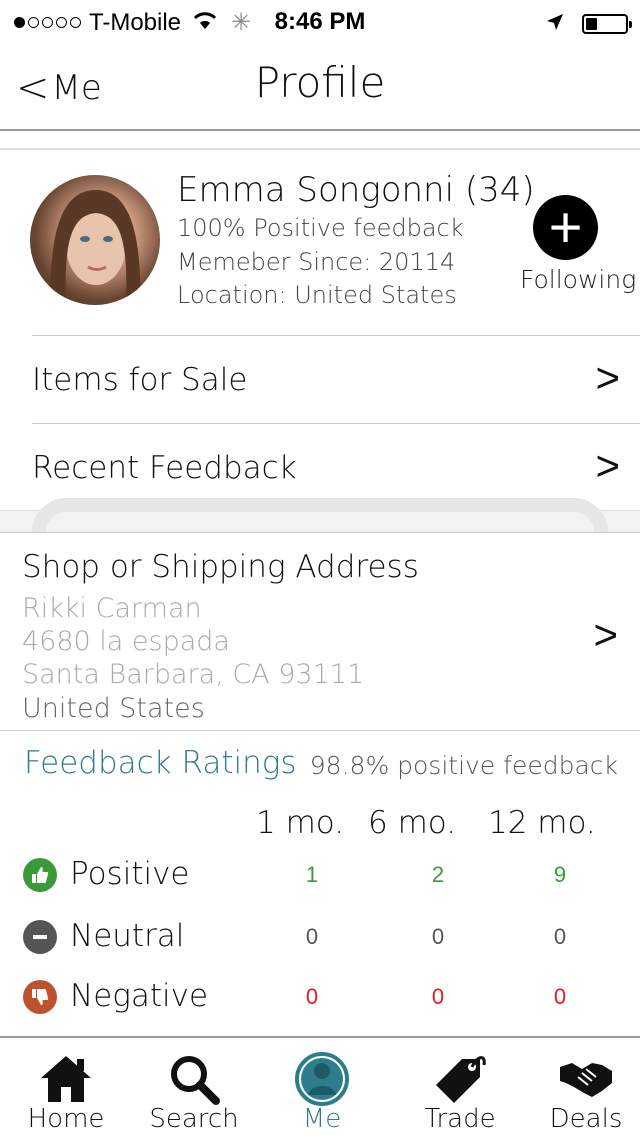 This screenshot has height=1136, width=640. I want to click on profile-member-since: Memeber Since: 20114, so click(316, 262).